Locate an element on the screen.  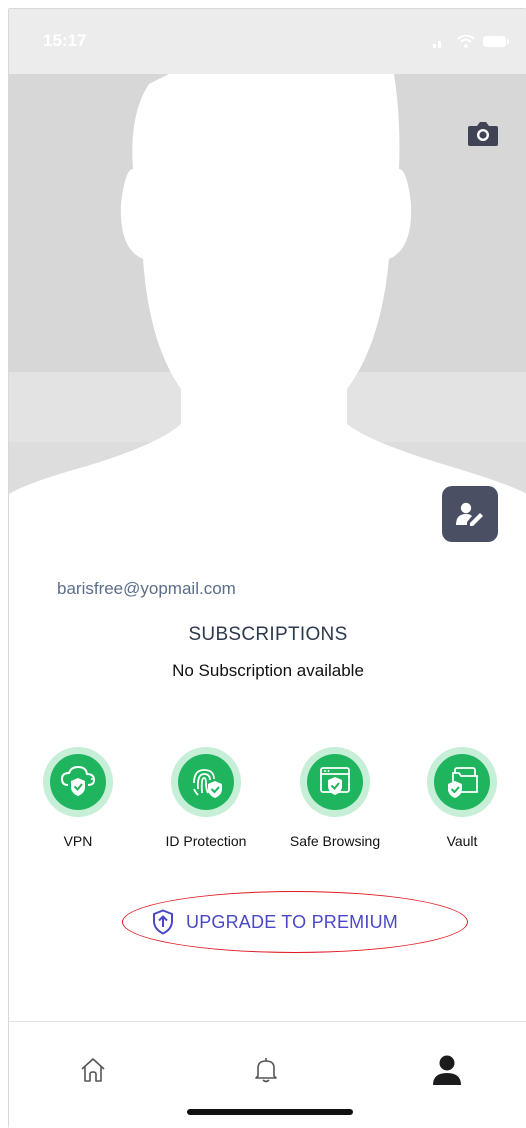
feature-label: VPN is located at coordinates (78, 841).